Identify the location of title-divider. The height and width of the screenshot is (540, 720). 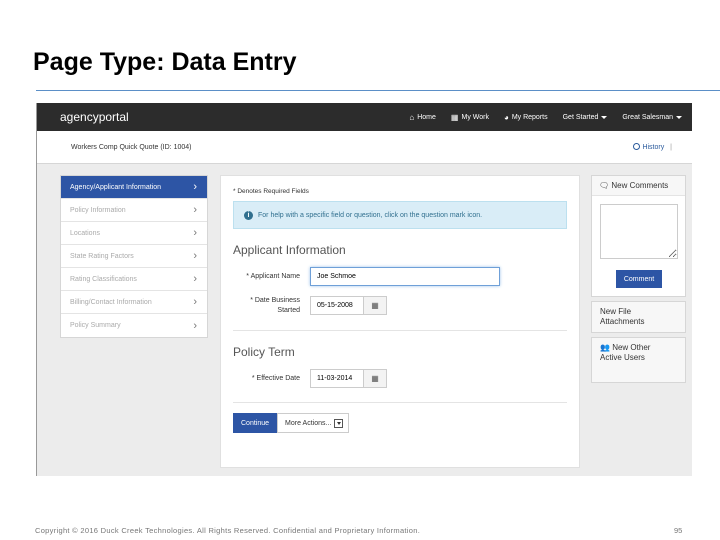
(378, 90).